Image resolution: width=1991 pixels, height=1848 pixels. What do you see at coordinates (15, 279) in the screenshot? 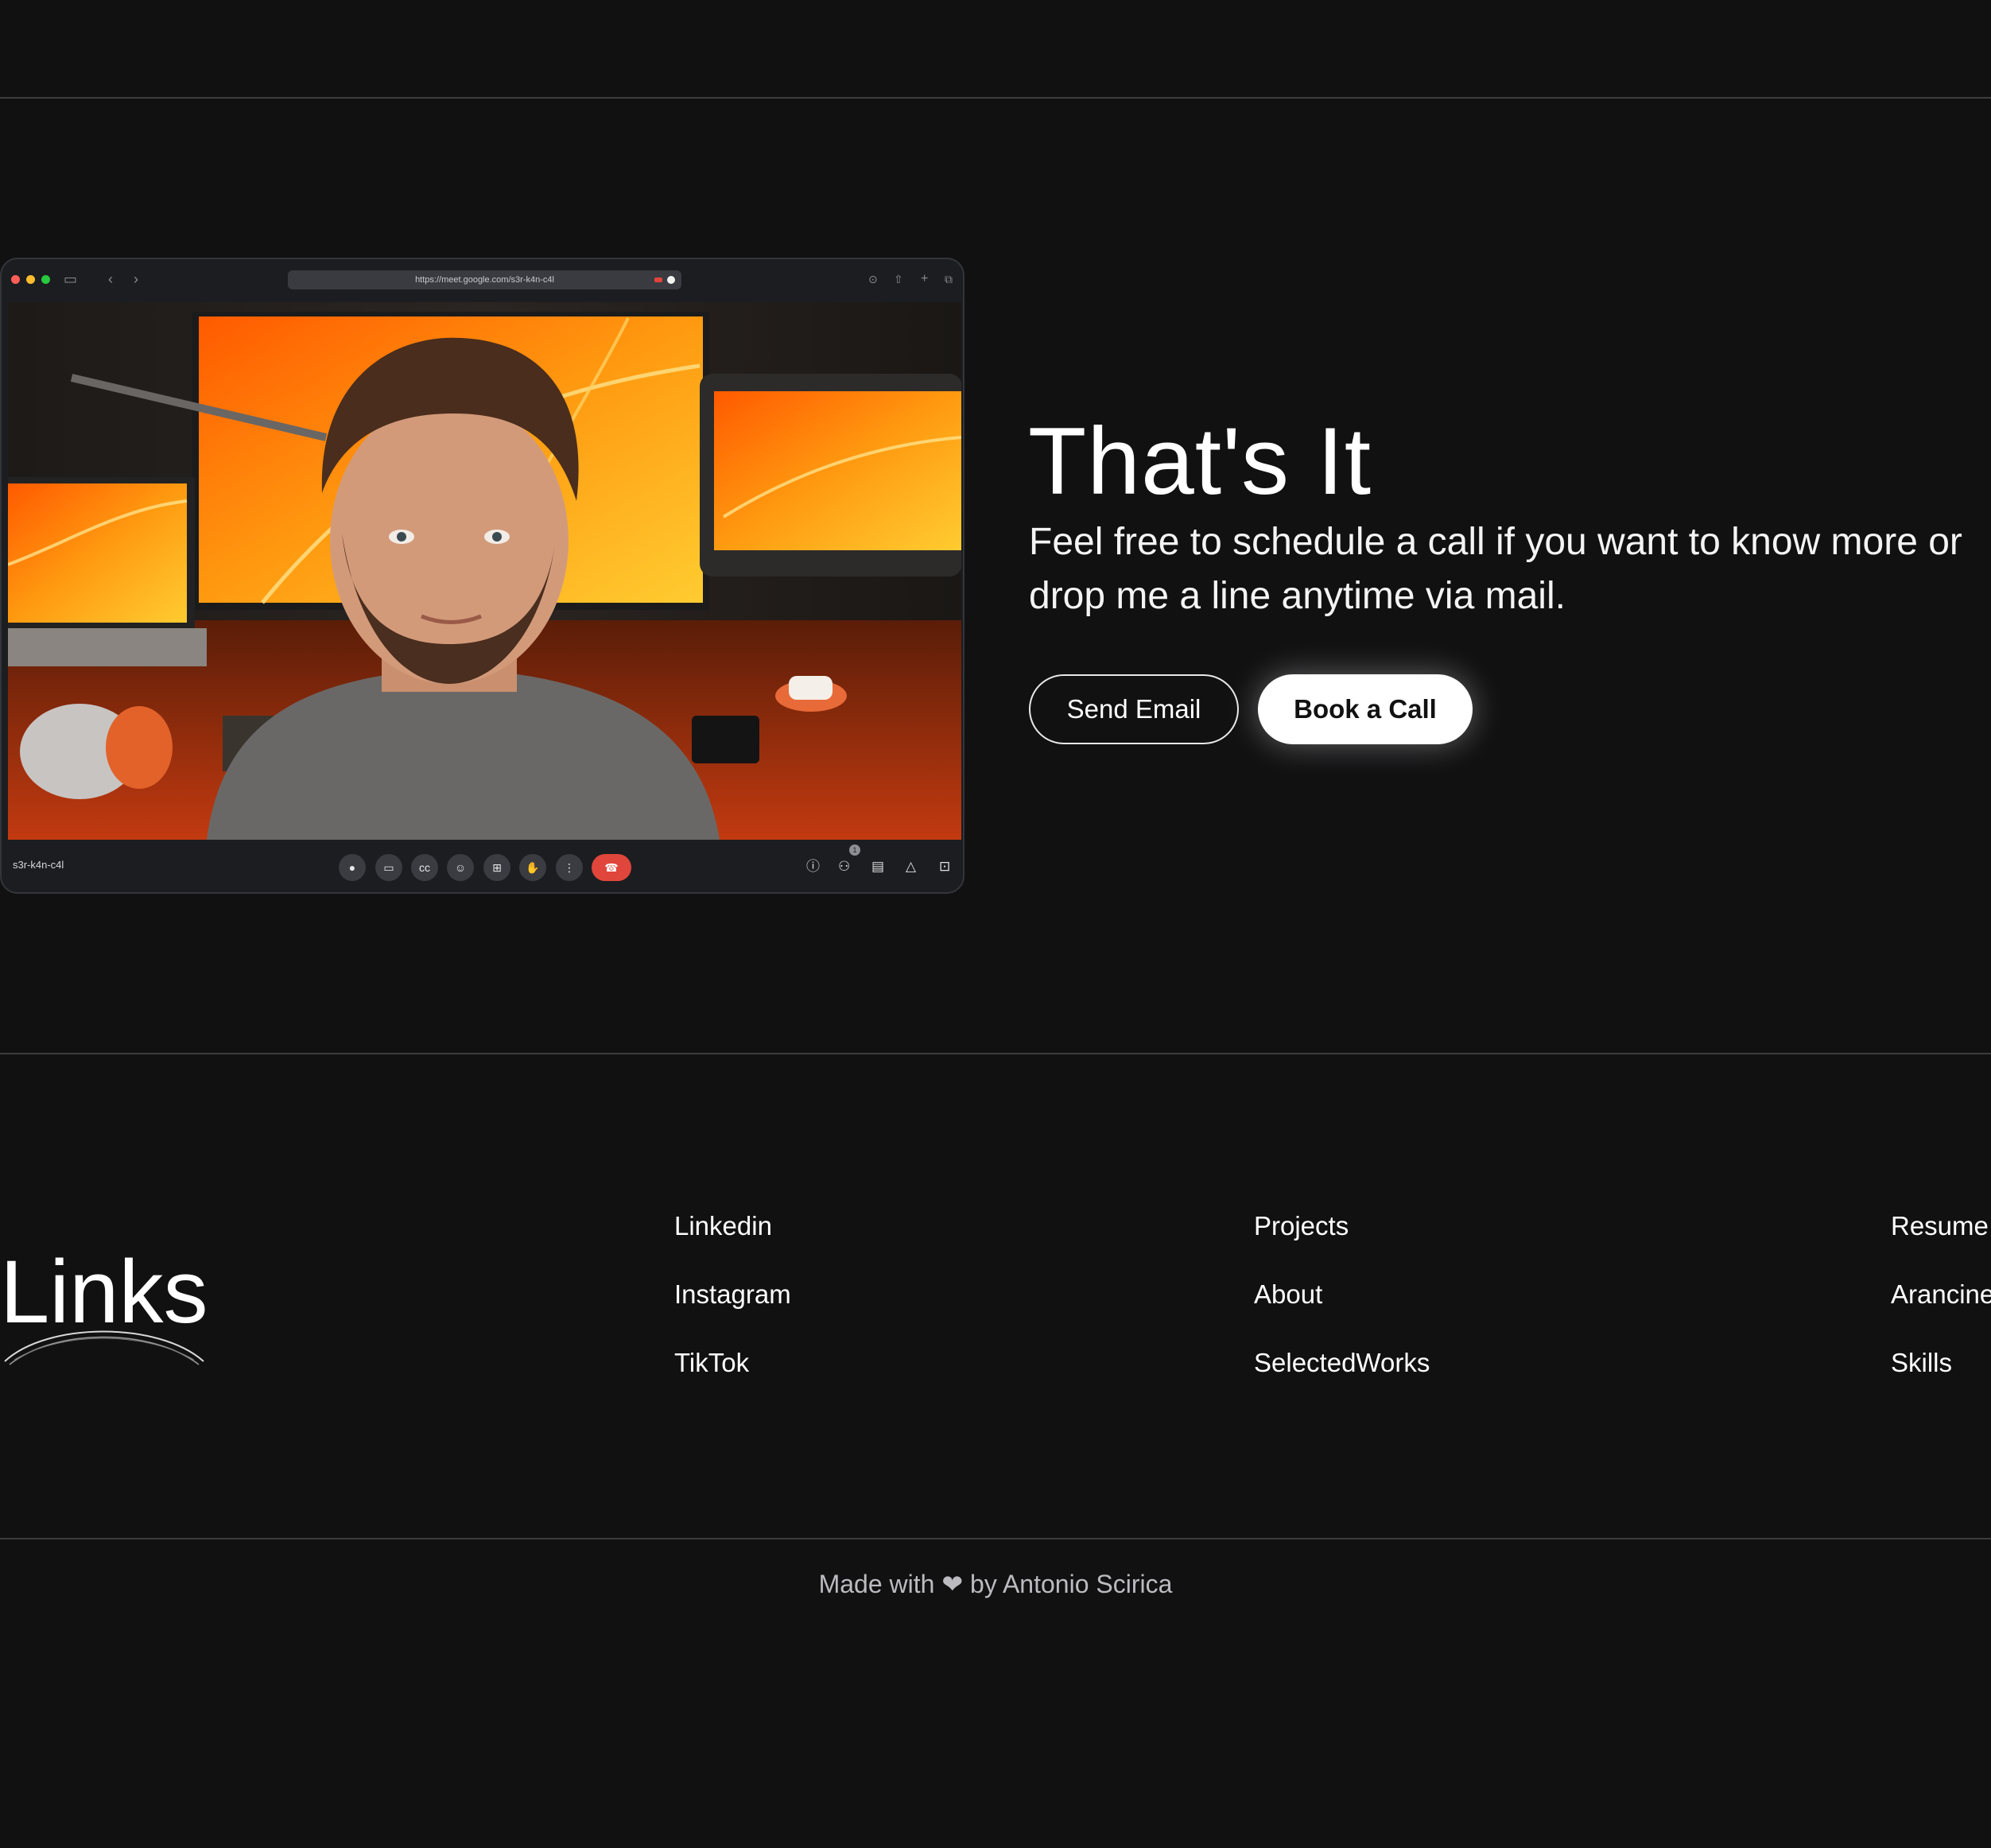
I see `window-close-dot` at bounding box center [15, 279].